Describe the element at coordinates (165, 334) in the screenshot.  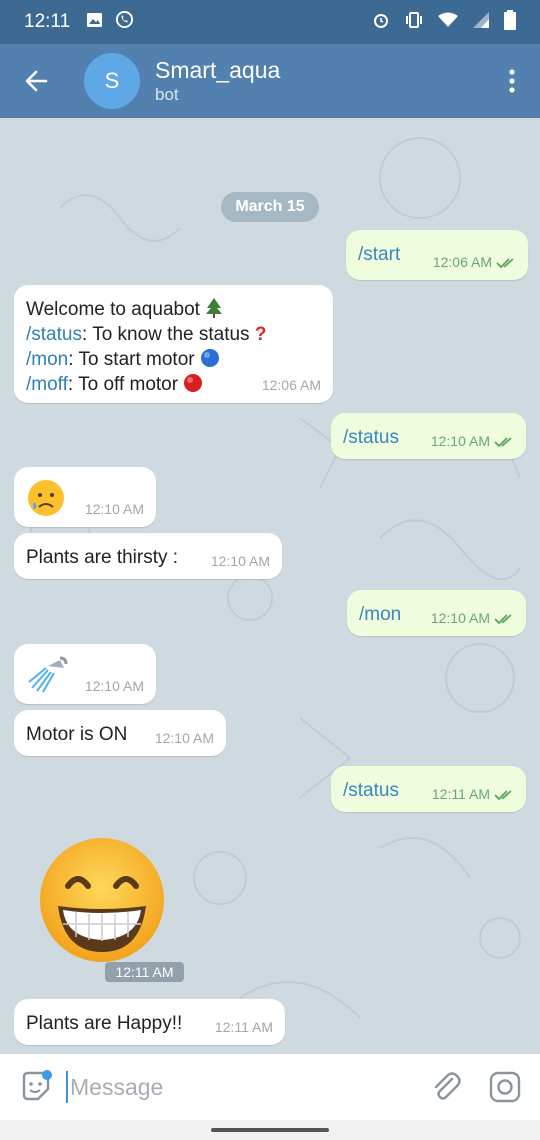
I see `status-command-desc: : To know the status` at that location.